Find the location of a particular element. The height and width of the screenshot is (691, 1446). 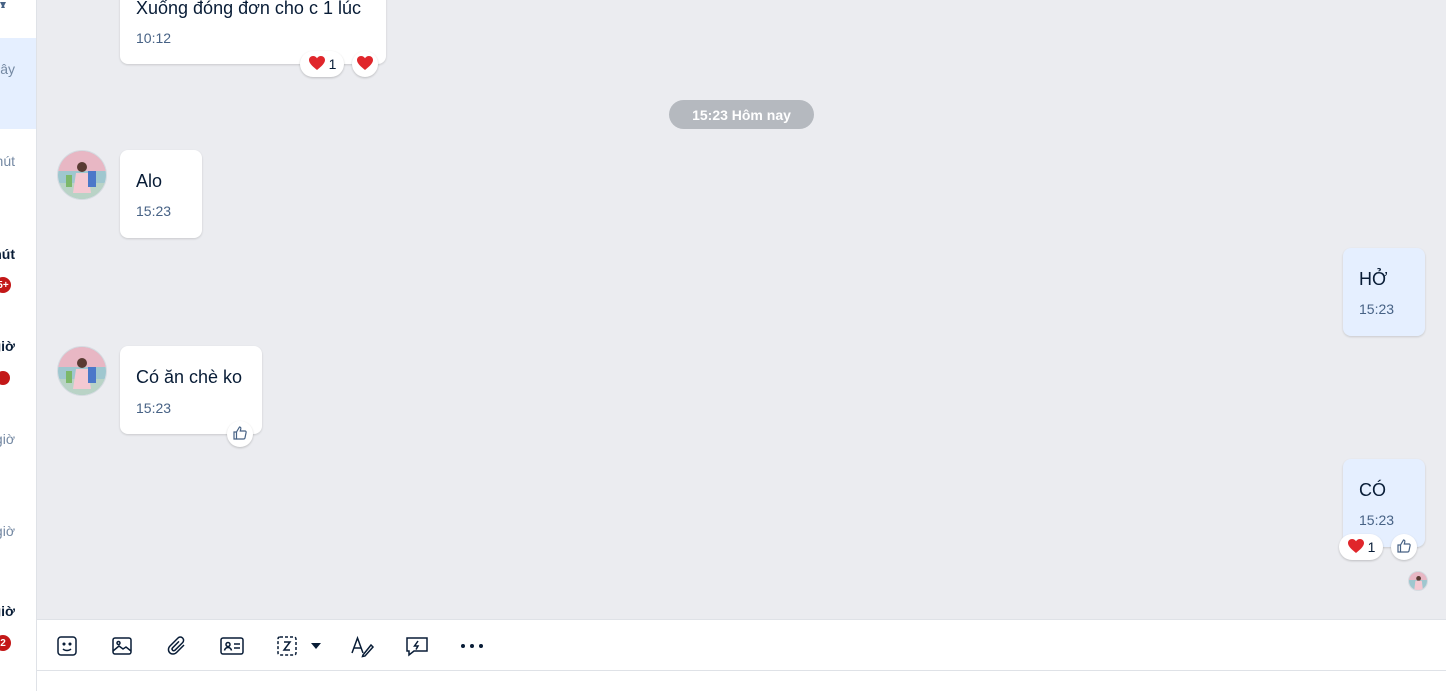

unread-badge: 2 is located at coordinates (5, 643).